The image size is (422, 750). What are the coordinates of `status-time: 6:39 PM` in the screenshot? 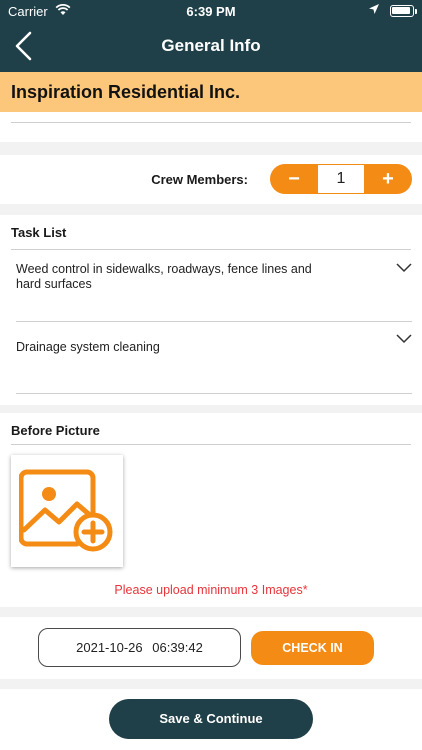 It's located at (211, 11).